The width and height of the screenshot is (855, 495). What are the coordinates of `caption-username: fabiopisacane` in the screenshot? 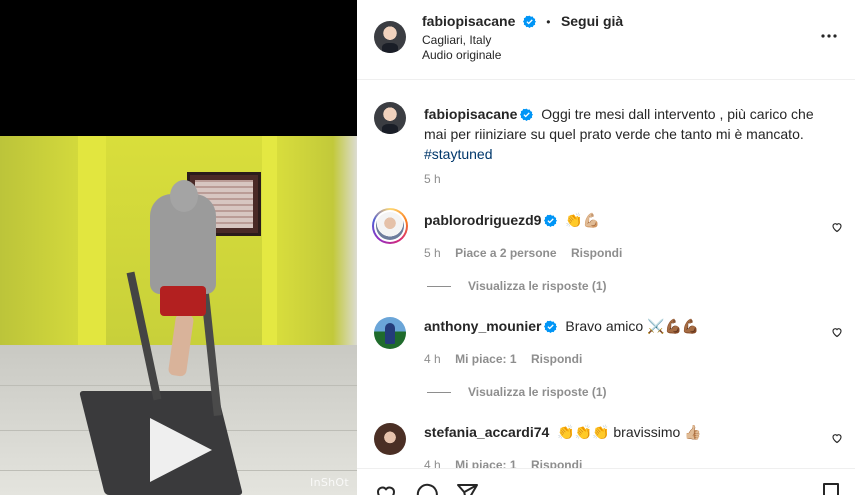 It's located at (470, 114).